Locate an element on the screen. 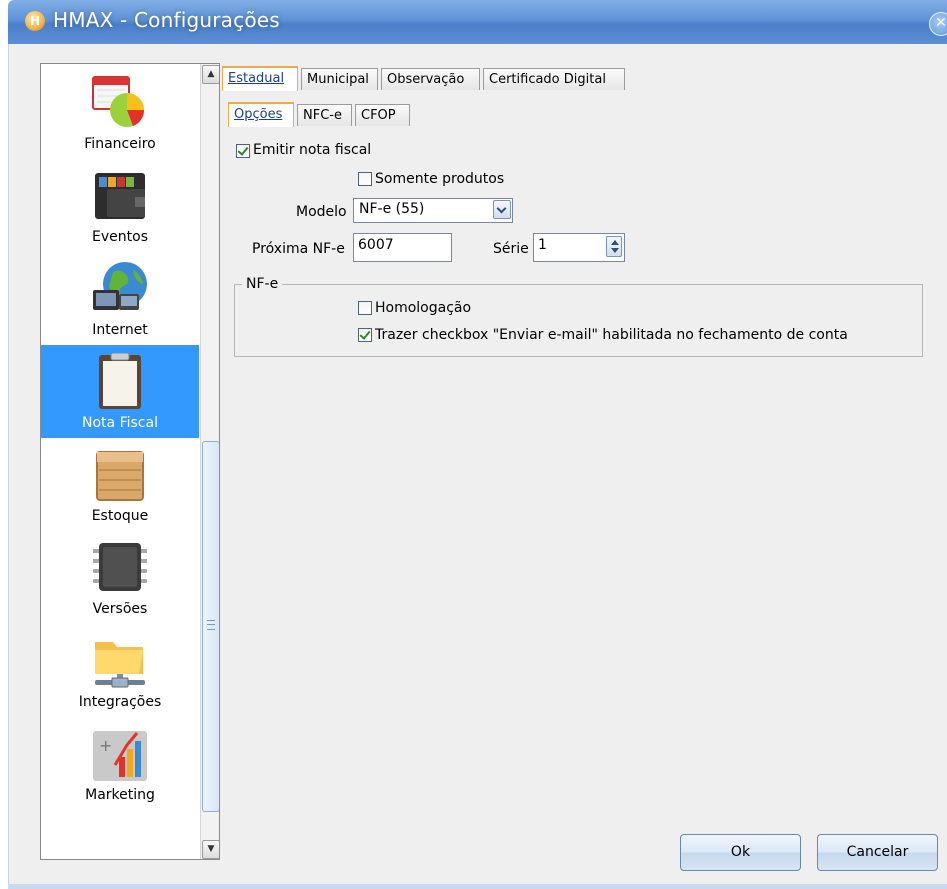  proxima-nfe-label: Próxima NF-e is located at coordinates (298, 249).